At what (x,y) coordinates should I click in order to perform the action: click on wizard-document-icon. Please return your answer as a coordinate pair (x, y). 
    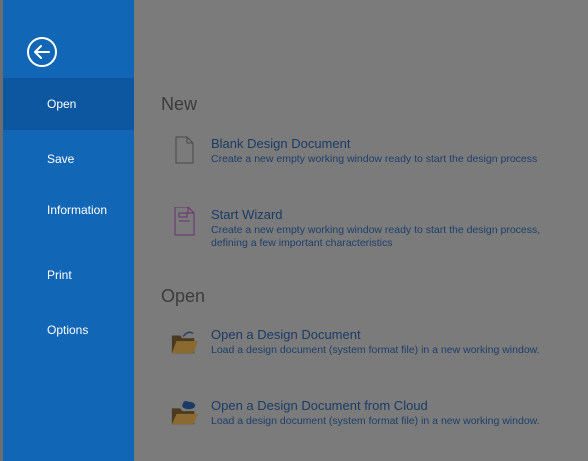
    Looking at the image, I should click on (184, 221).